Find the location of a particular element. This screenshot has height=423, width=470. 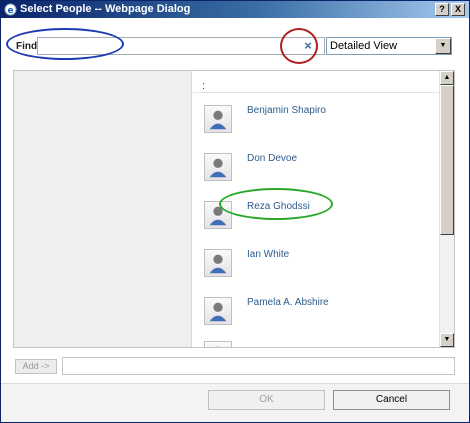

list-item: Benjamin Shapiro is located at coordinates (319, 120).